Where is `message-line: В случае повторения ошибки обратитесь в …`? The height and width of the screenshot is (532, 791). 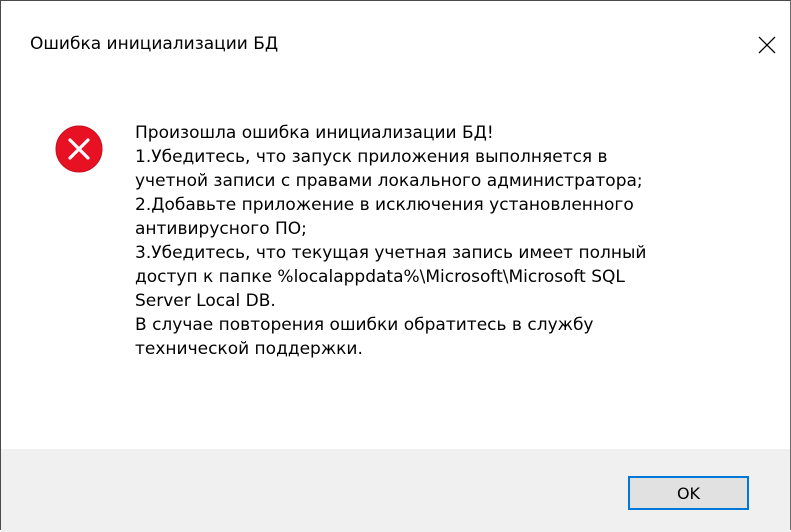
message-line: В случае повторения ошибки обратитесь в … is located at coordinates (364, 325).